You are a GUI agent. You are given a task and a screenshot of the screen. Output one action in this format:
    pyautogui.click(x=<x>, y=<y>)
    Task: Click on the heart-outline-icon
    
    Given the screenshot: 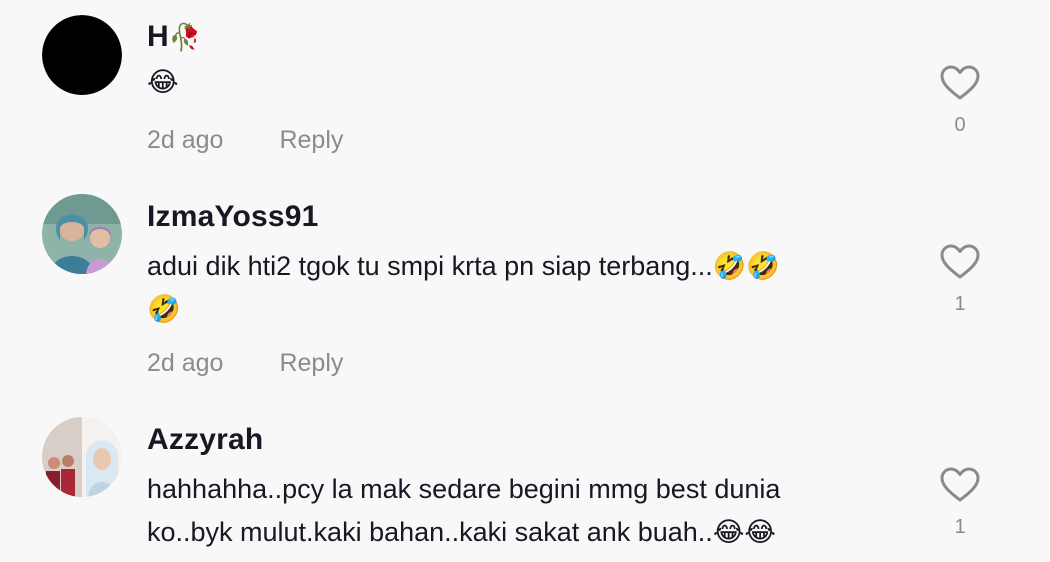 What is the action you would take?
    pyautogui.click(x=960, y=484)
    